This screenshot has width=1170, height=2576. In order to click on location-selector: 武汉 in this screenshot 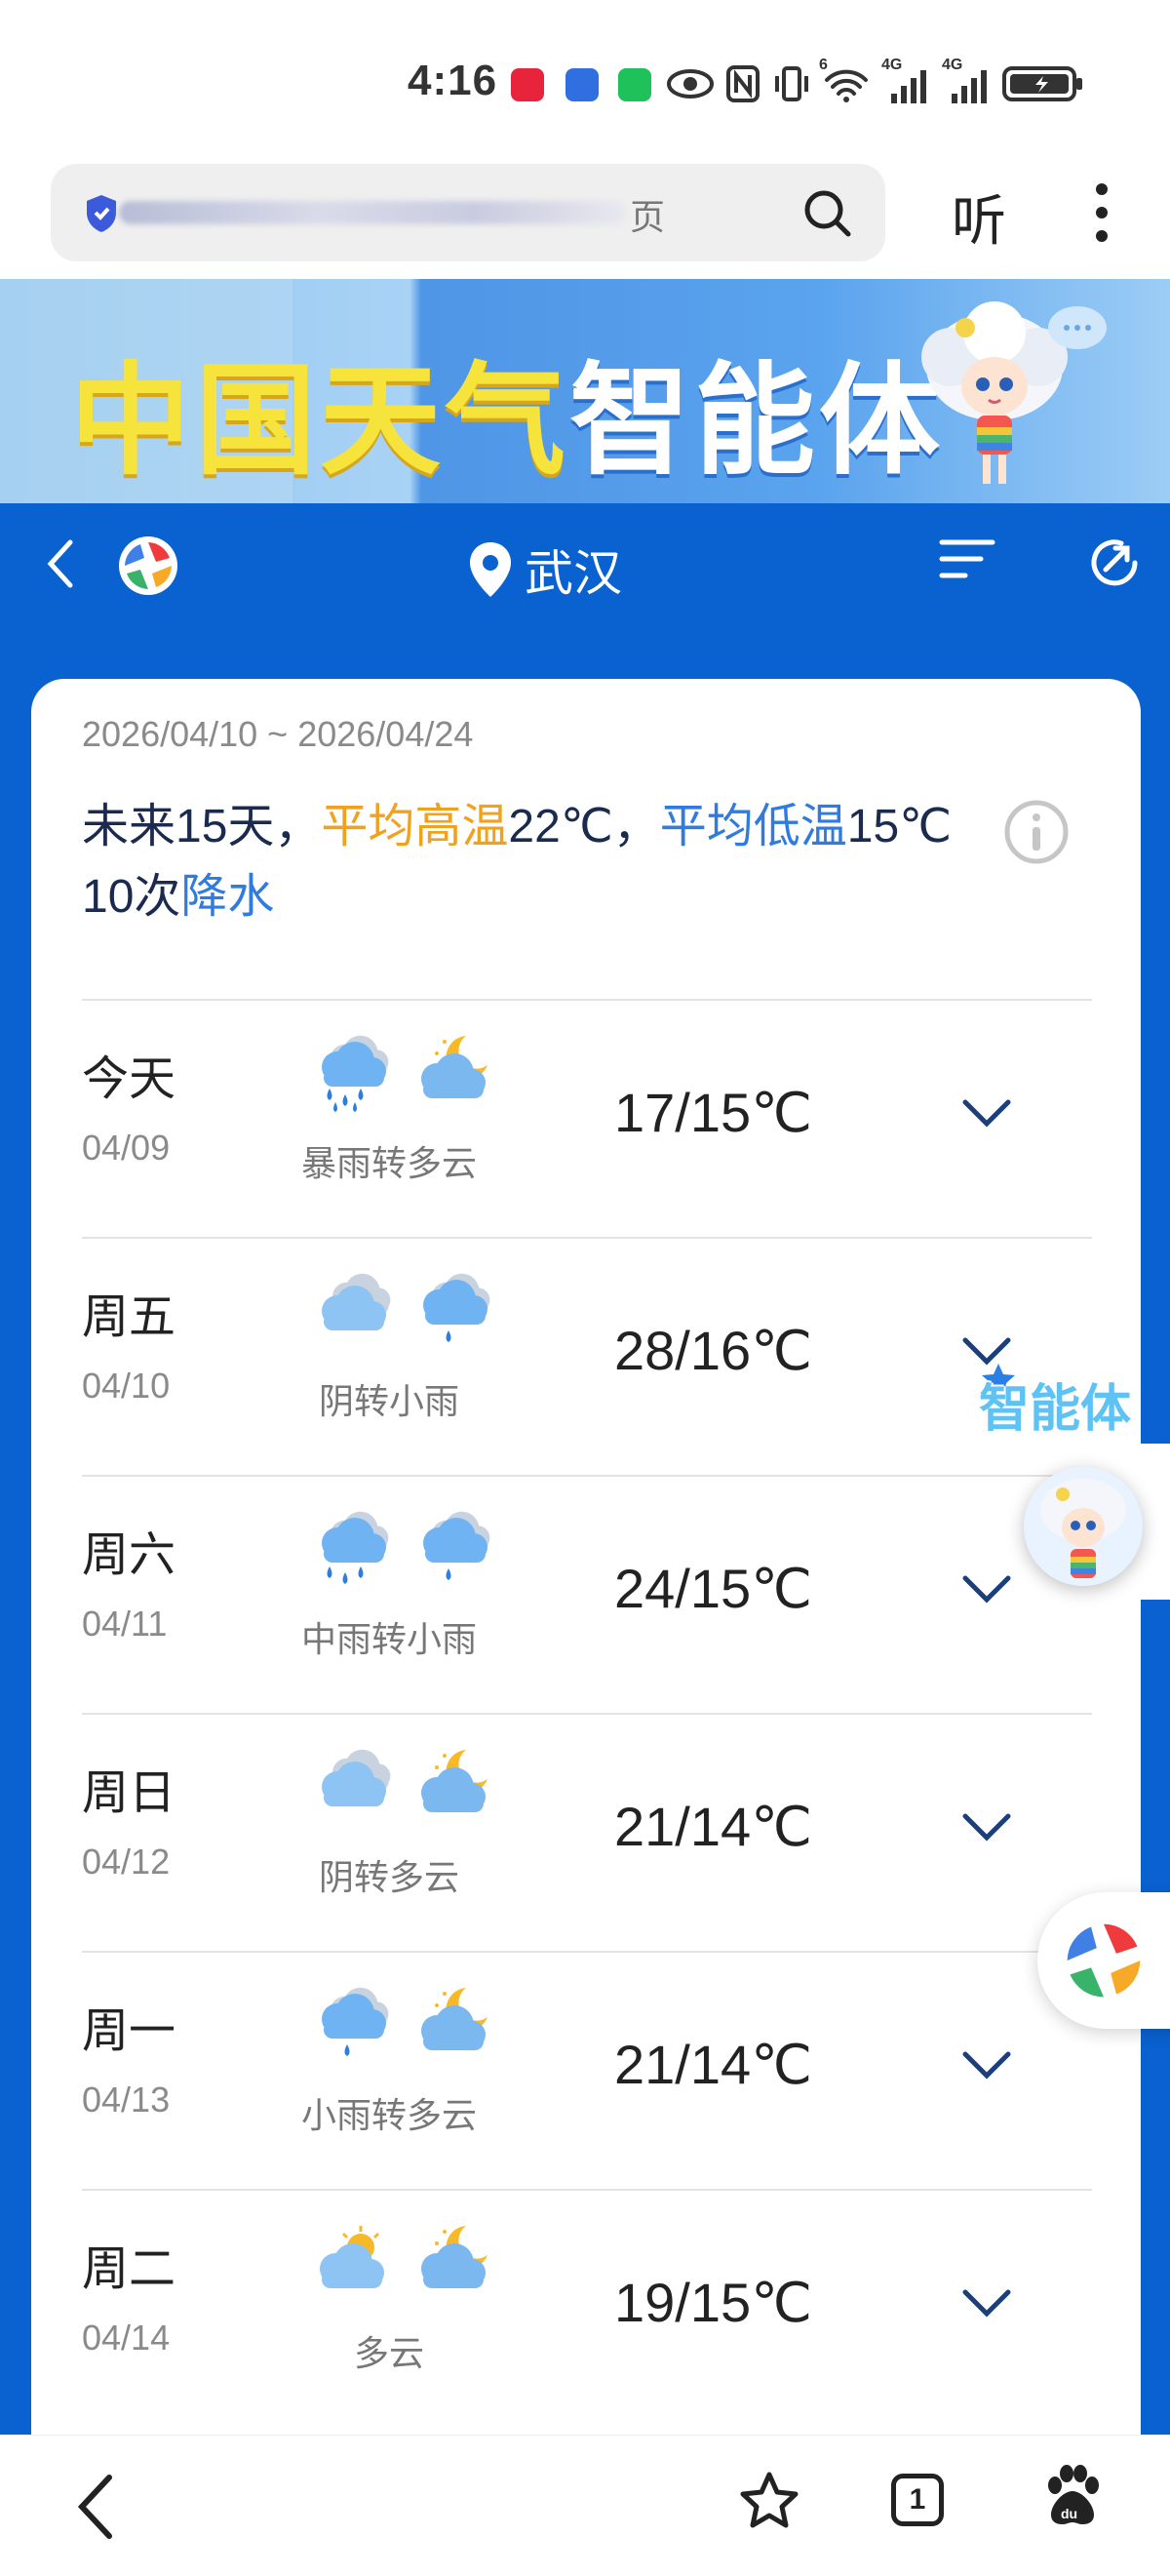, I will do `click(545, 570)`.